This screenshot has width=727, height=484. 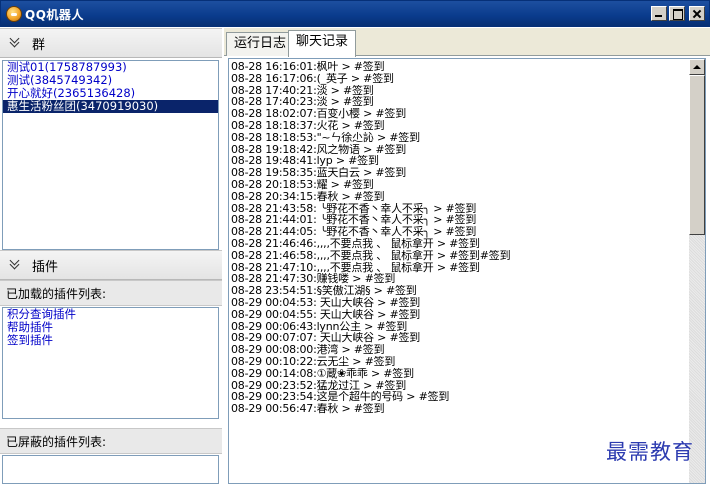 What do you see at coordinates (697, 271) in the screenshot?
I see `vertical-scrollbar` at bounding box center [697, 271].